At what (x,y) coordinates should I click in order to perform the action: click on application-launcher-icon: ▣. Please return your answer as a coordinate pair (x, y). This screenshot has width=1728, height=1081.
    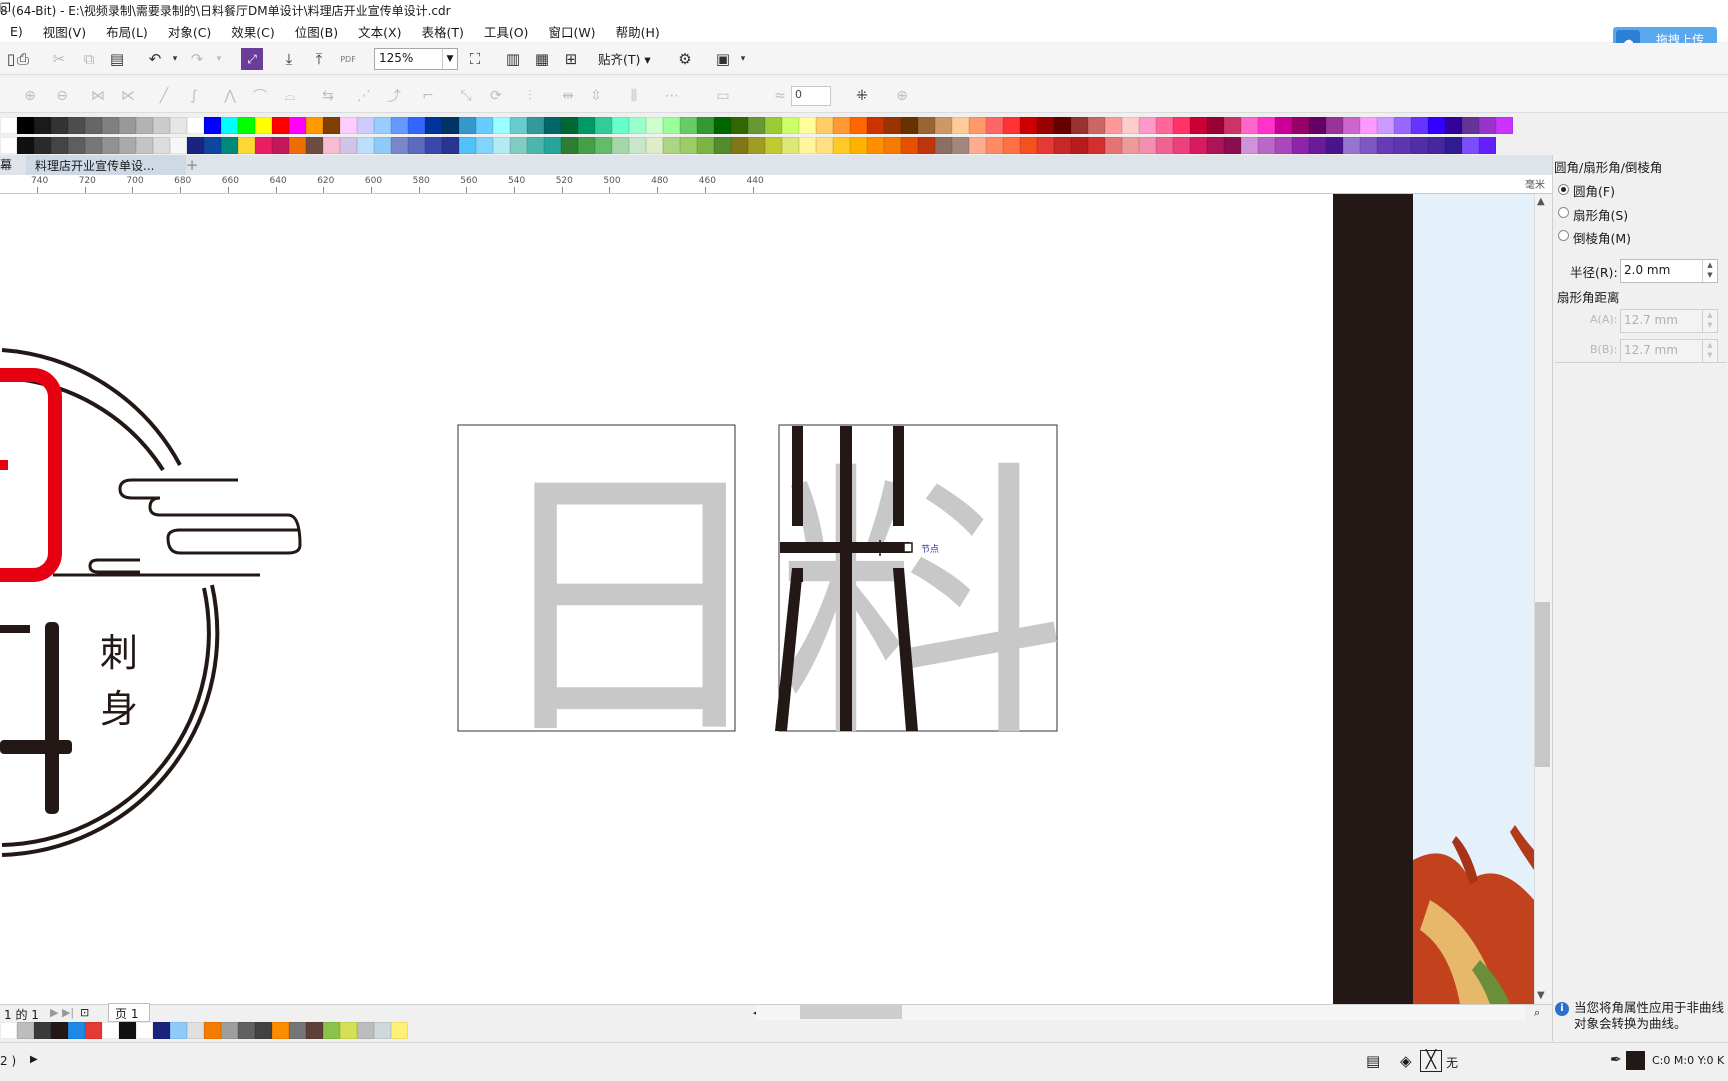
    Looking at the image, I should click on (723, 59).